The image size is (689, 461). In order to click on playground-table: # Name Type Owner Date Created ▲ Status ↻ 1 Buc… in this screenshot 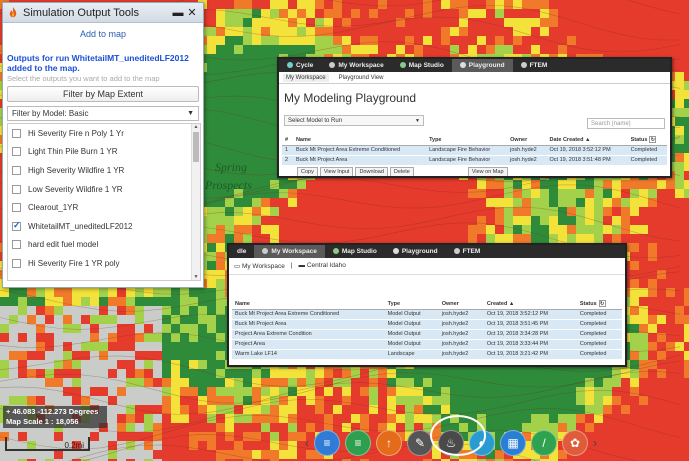, I will do `click(474, 150)`.